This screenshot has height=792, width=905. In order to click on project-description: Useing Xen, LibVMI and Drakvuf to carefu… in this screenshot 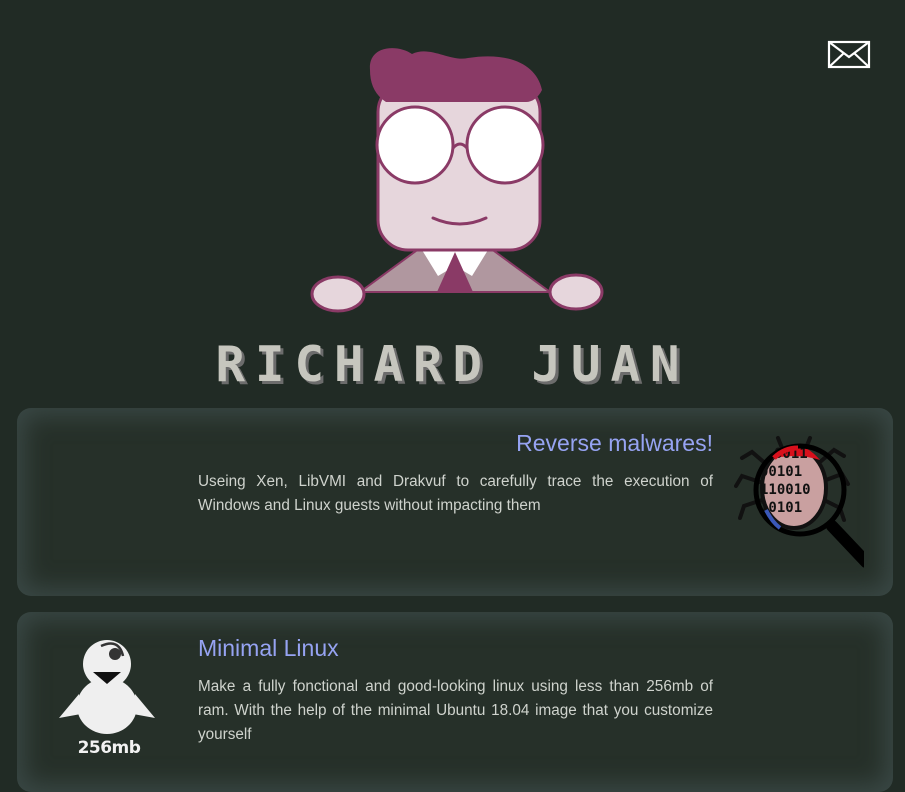, I will do `click(455, 493)`.